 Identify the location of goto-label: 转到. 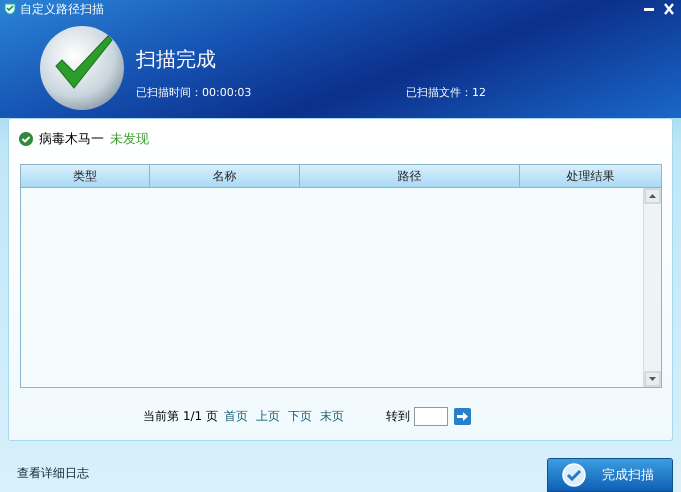
(398, 416).